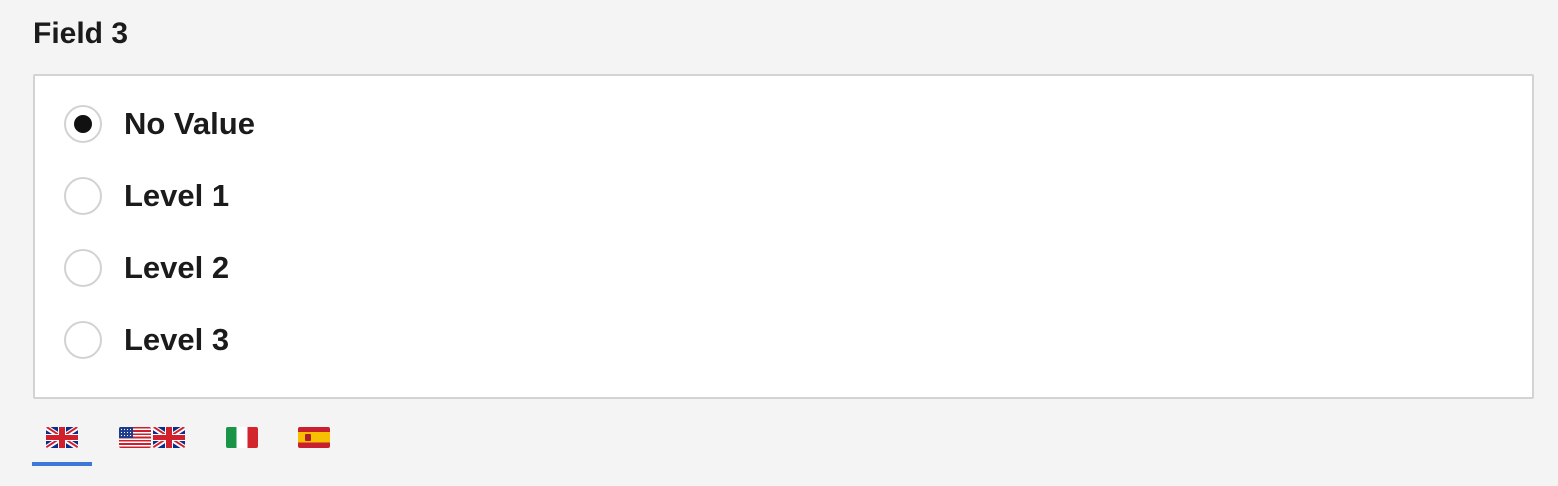  Describe the element at coordinates (81, 33) in the screenshot. I see `field-label: Field 3` at that location.